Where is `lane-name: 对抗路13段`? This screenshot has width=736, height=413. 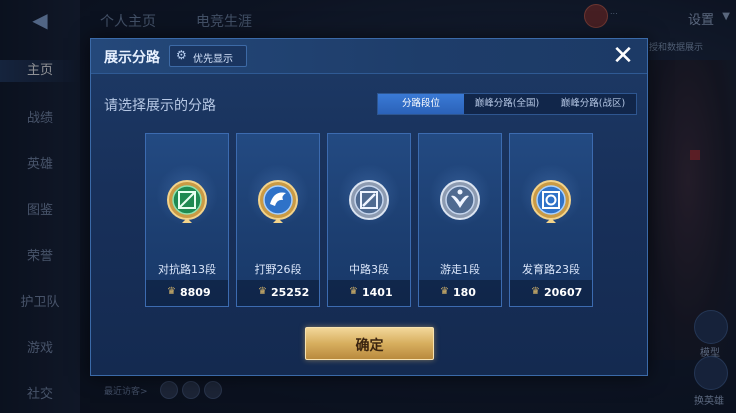
lane-name: 对抗路13段 is located at coordinates (187, 269).